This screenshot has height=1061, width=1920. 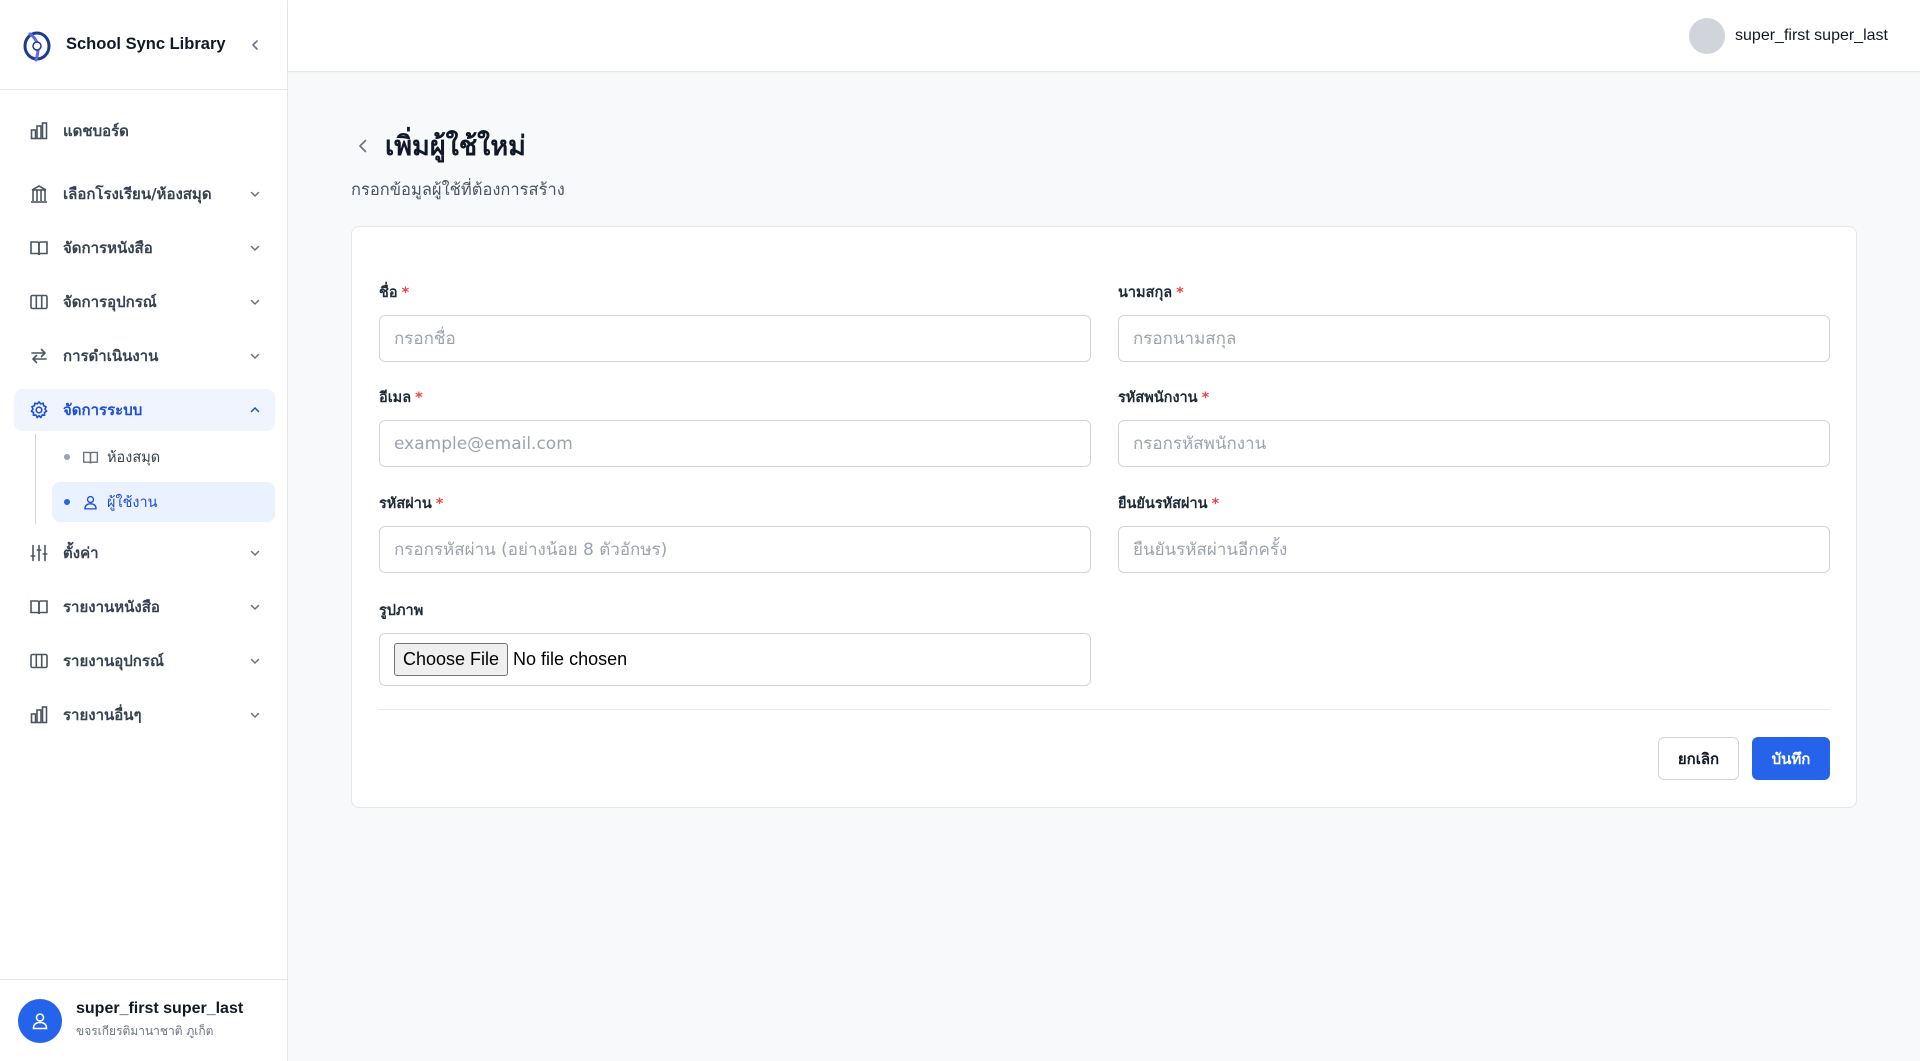 What do you see at coordinates (144, 715) in the screenshot?
I see `nav-other-reports: รายงานอื่นๆ` at bounding box center [144, 715].